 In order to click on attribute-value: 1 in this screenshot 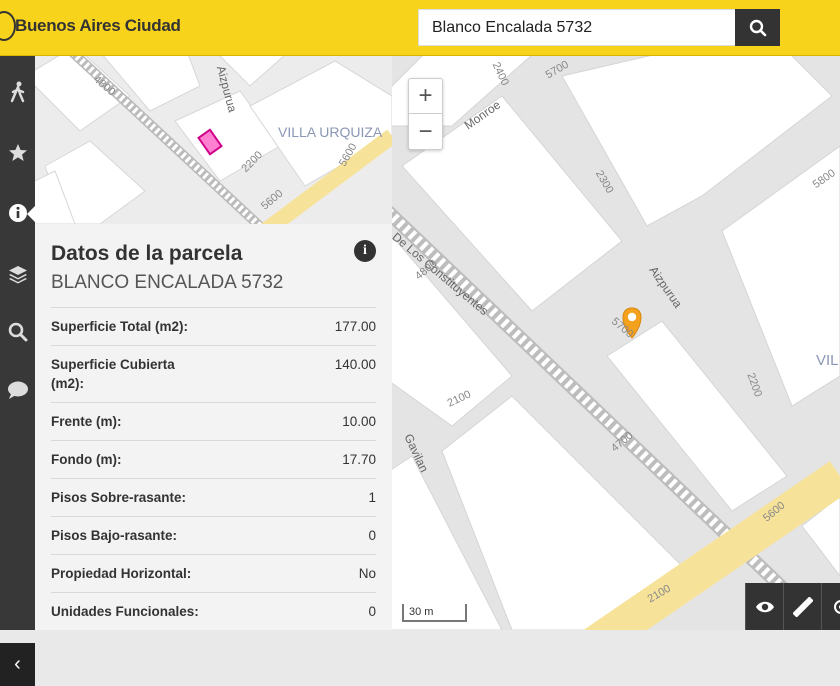, I will do `click(372, 502)`.